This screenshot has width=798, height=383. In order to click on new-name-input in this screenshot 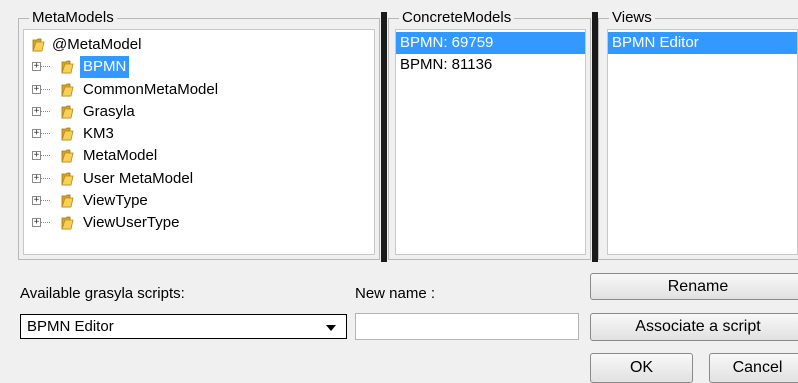, I will do `click(467, 326)`.